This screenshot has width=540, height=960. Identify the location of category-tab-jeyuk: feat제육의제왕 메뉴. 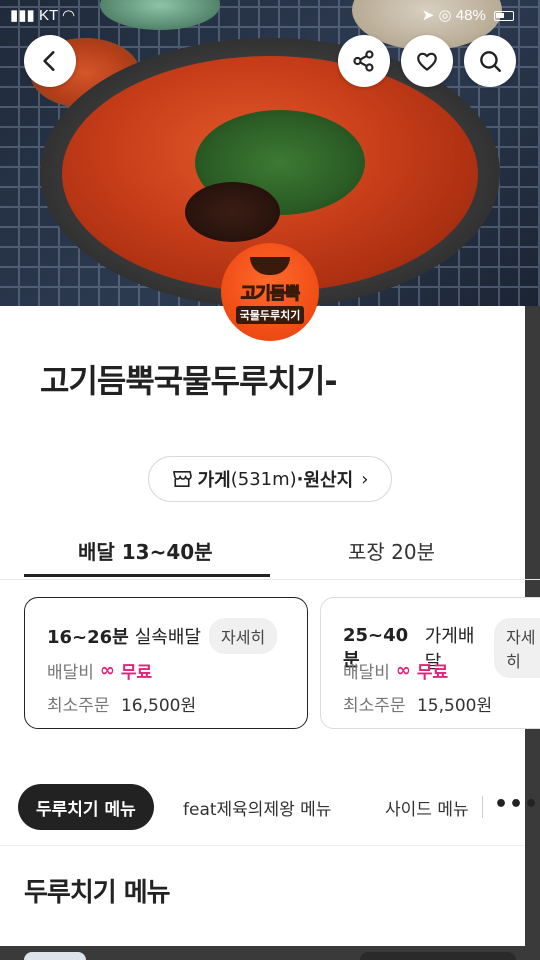
(257, 807).